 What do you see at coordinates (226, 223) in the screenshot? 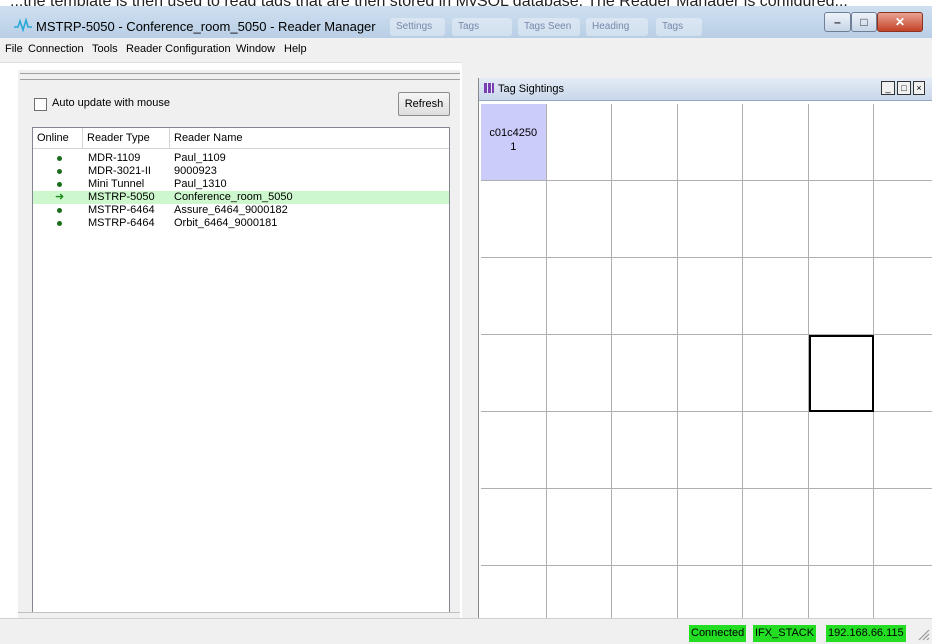
I see `reader-name: Orbit_6464_9000181` at bounding box center [226, 223].